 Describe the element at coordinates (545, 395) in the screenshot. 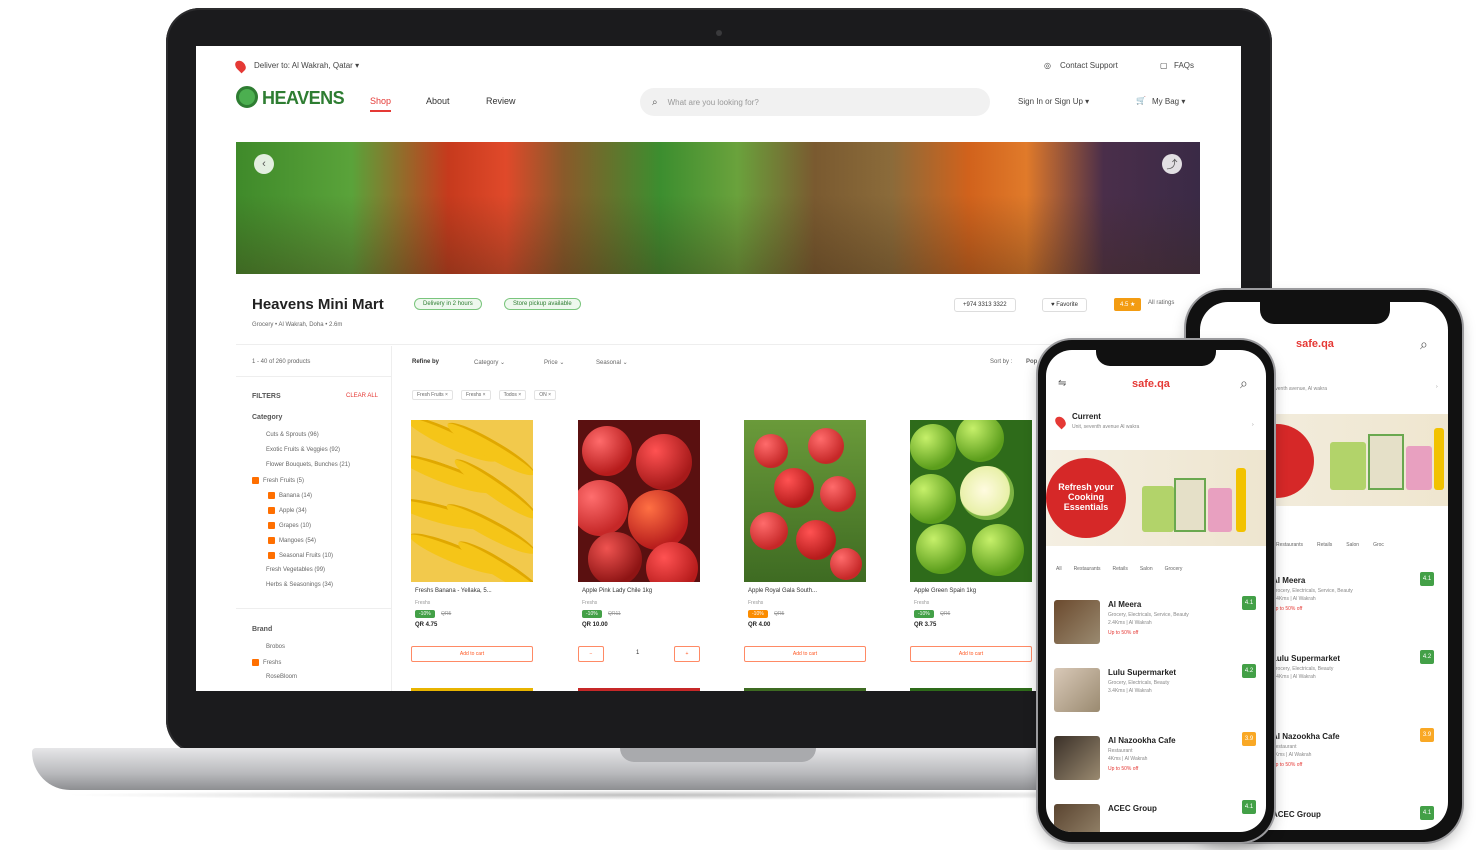

I see `active-filter-tag: ON ×` at that location.